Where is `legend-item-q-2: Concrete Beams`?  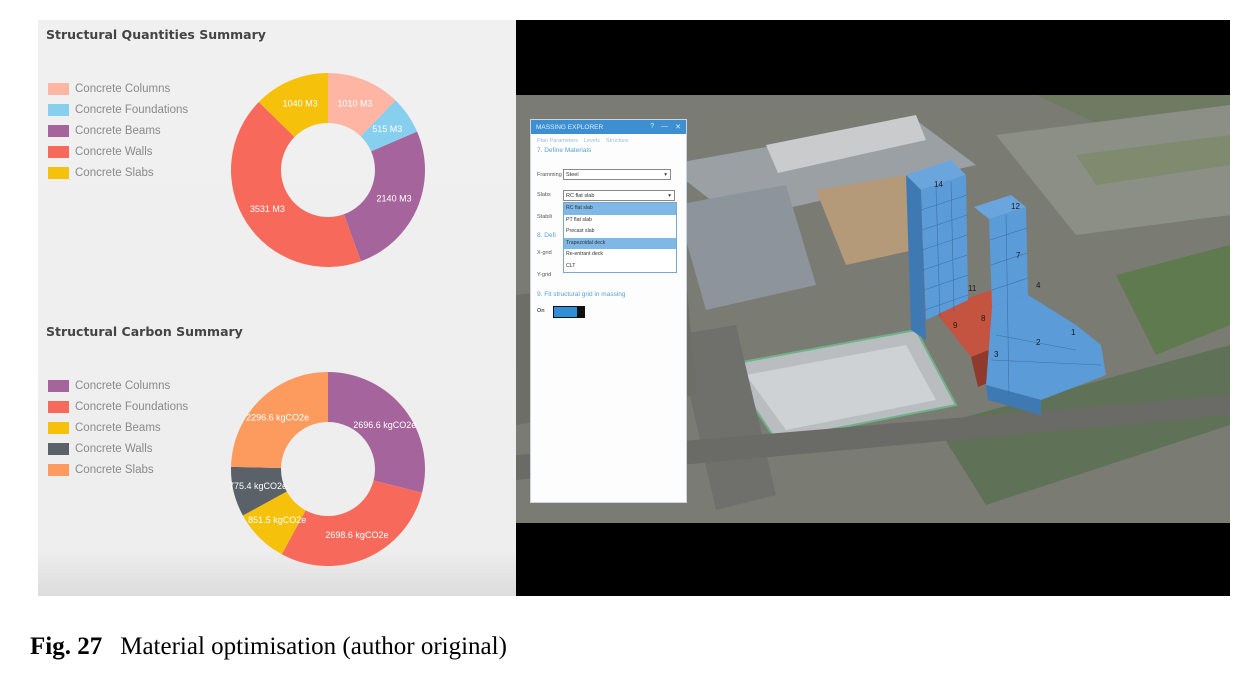
legend-item-q-2: Concrete Beams is located at coordinates (118, 130).